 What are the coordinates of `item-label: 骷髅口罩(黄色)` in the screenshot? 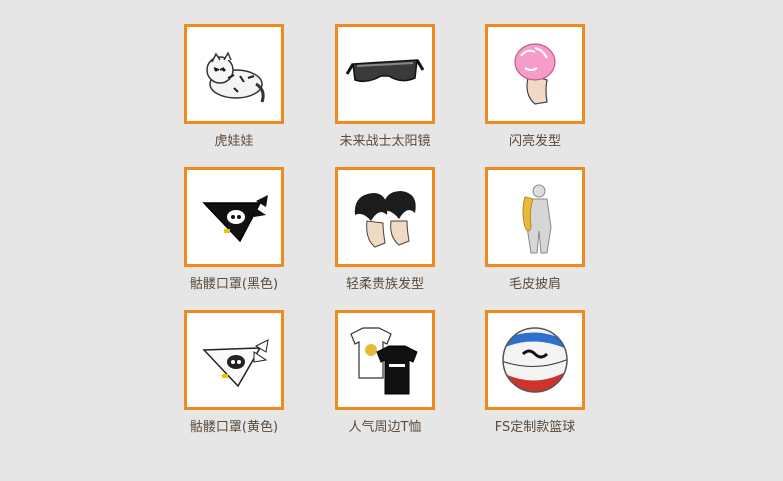 It's located at (234, 427).